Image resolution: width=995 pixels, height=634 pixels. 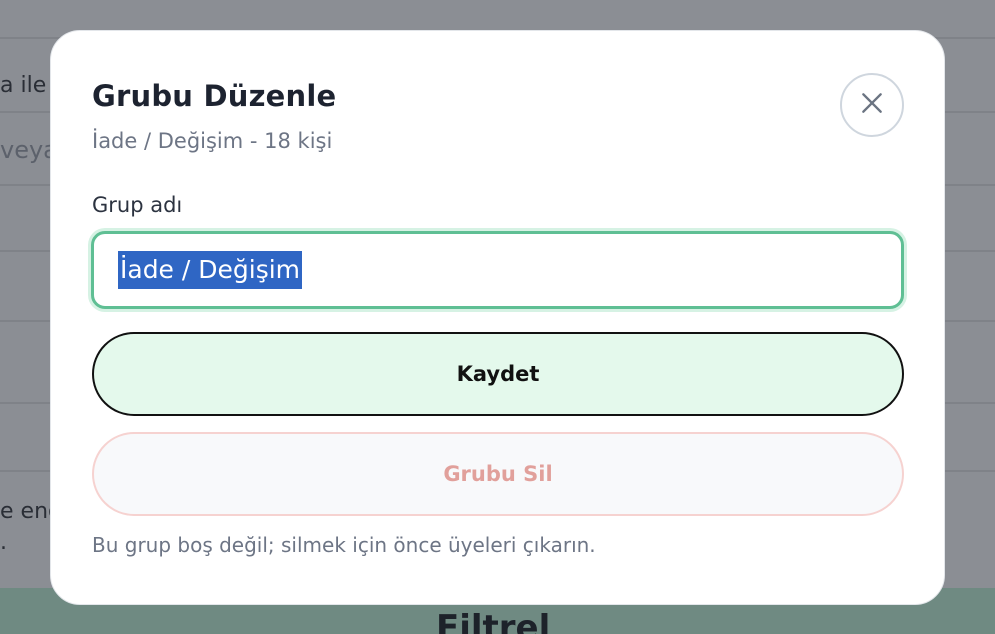 What do you see at coordinates (214, 96) in the screenshot?
I see `modal-title: Grubu Düzenle` at bounding box center [214, 96].